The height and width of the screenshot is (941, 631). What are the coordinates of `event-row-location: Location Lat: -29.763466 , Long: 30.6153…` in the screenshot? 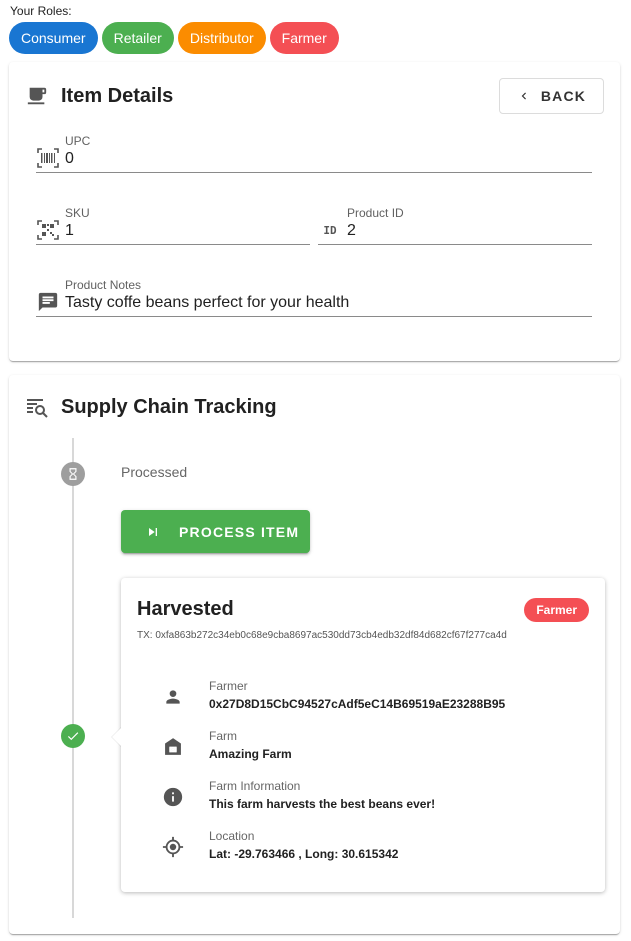 It's located at (363, 848).